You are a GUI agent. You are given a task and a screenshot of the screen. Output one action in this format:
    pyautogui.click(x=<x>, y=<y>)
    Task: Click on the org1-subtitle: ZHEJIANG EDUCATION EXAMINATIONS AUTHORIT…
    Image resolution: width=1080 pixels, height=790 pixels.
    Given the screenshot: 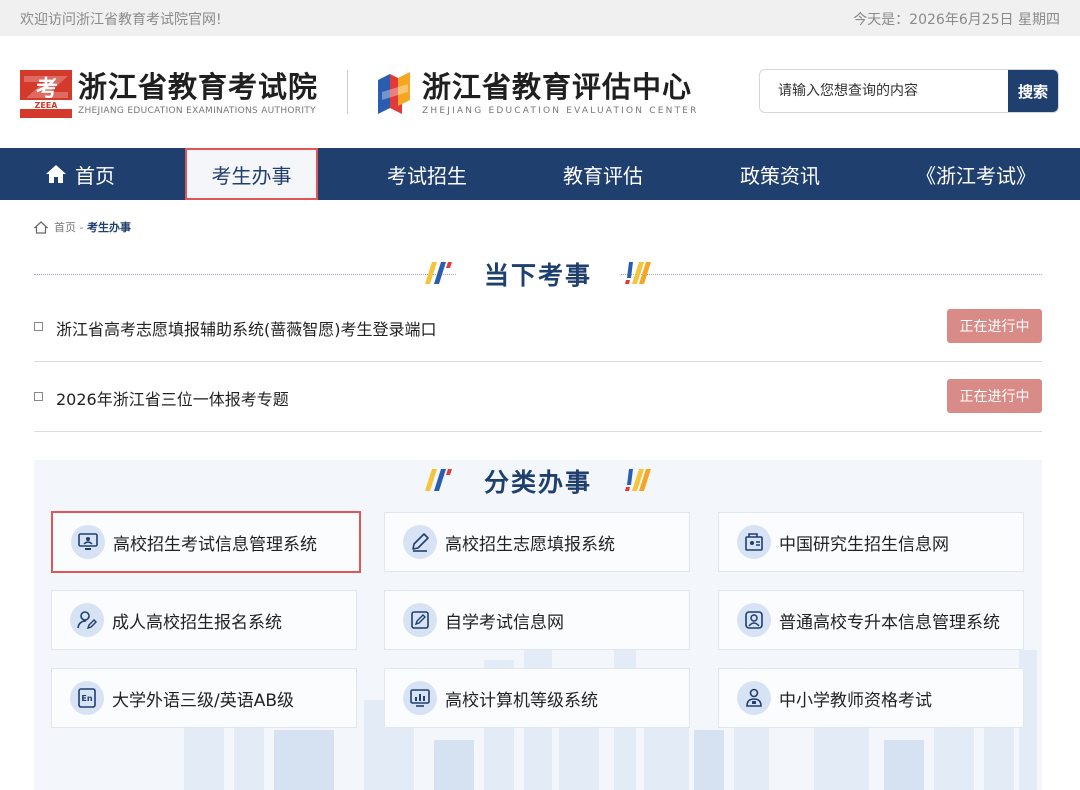 What is the action you would take?
    pyautogui.click(x=197, y=111)
    